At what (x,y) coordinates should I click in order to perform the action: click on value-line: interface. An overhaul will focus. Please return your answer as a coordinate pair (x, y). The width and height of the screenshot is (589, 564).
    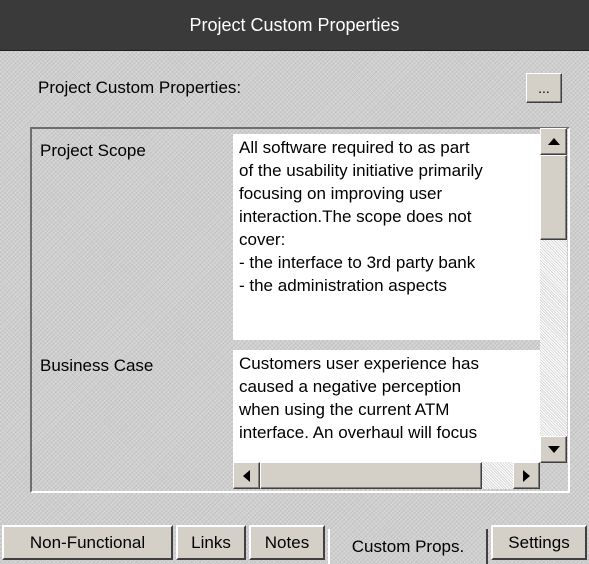
    Looking at the image, I should click on (358, 432).